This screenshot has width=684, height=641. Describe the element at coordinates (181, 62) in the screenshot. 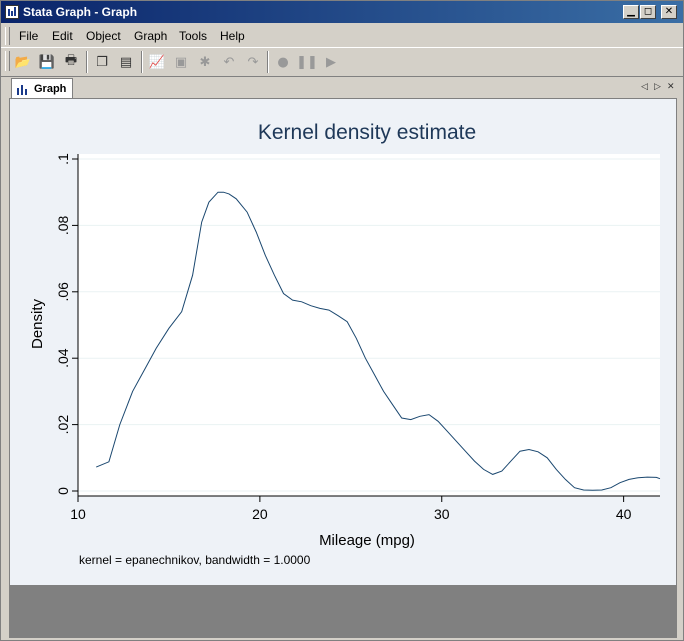

I see `object-browser-icon: ▣` at that location.